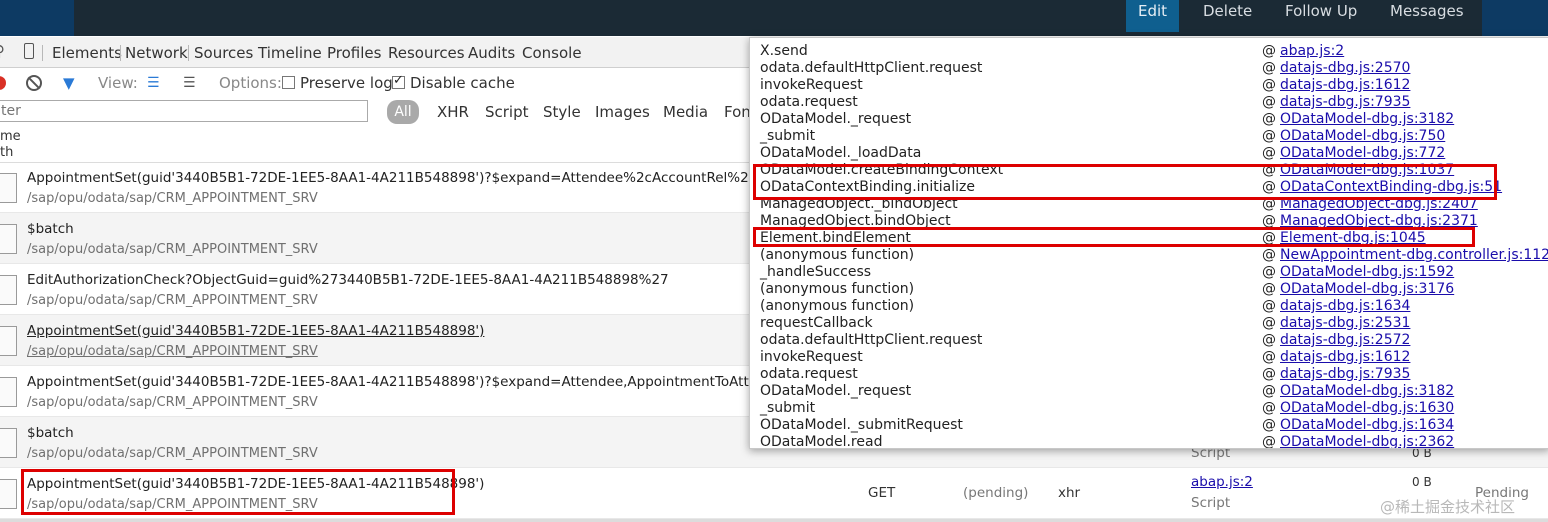  I want to click on stack-frame-link: datajs-dbg.js:2531, so click(1345, 323).